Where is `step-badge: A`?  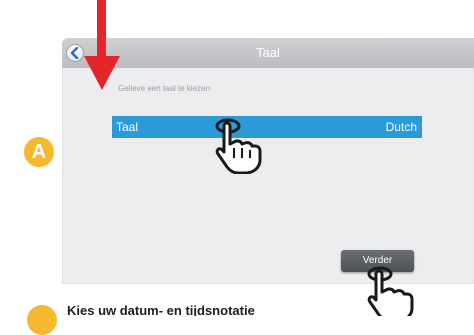
step-badge: A is located at coordinates (39, 152).